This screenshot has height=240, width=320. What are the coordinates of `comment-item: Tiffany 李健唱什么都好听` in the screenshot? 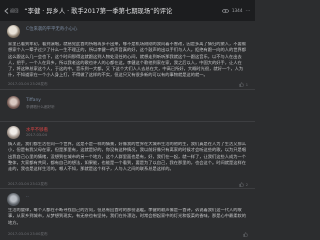 It's located at (127, 106).